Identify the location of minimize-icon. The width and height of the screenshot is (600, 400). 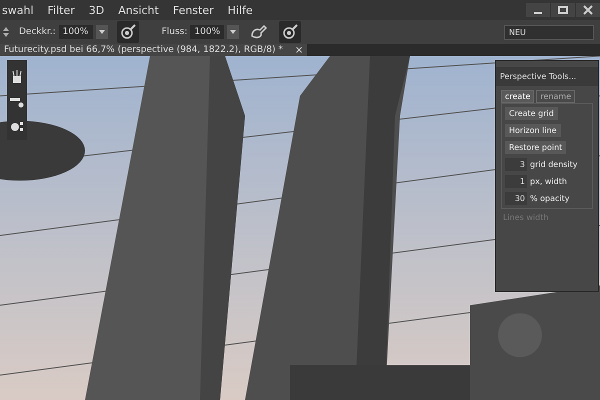
(538, 13).